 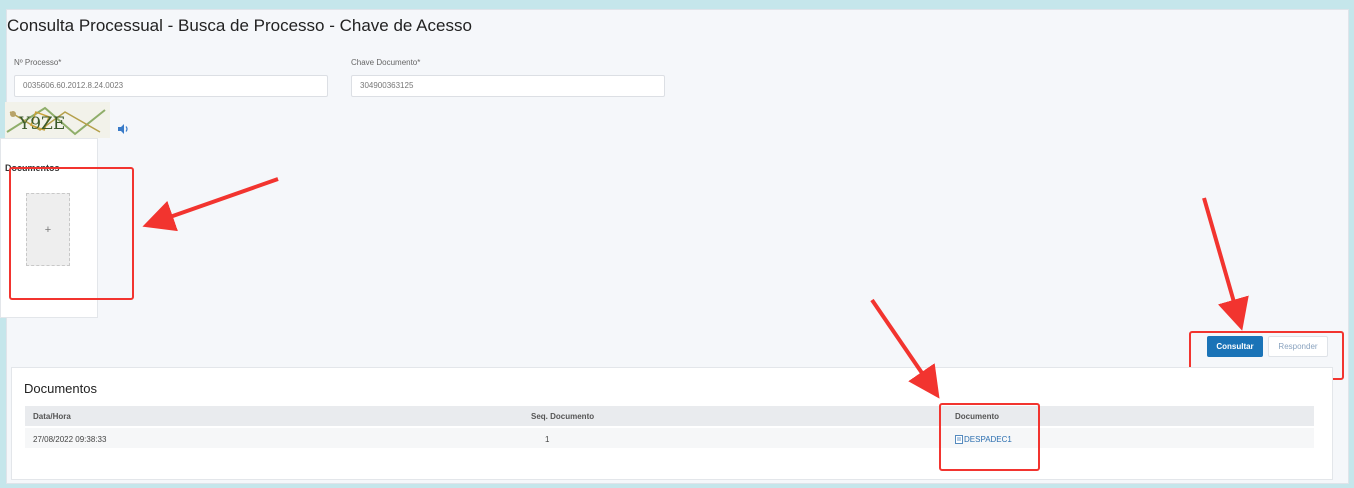 I want to click on captcha-text: Y9ZE, so click(x=41, y=124).